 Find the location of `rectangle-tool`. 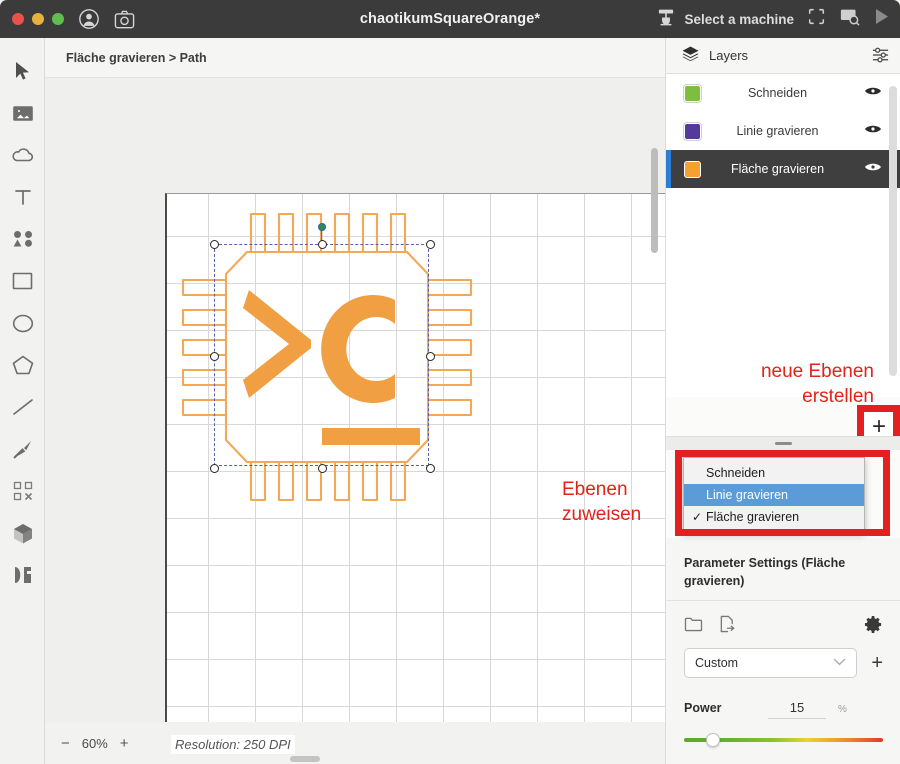

rectangle-tool is located at coordinates (22, 281).